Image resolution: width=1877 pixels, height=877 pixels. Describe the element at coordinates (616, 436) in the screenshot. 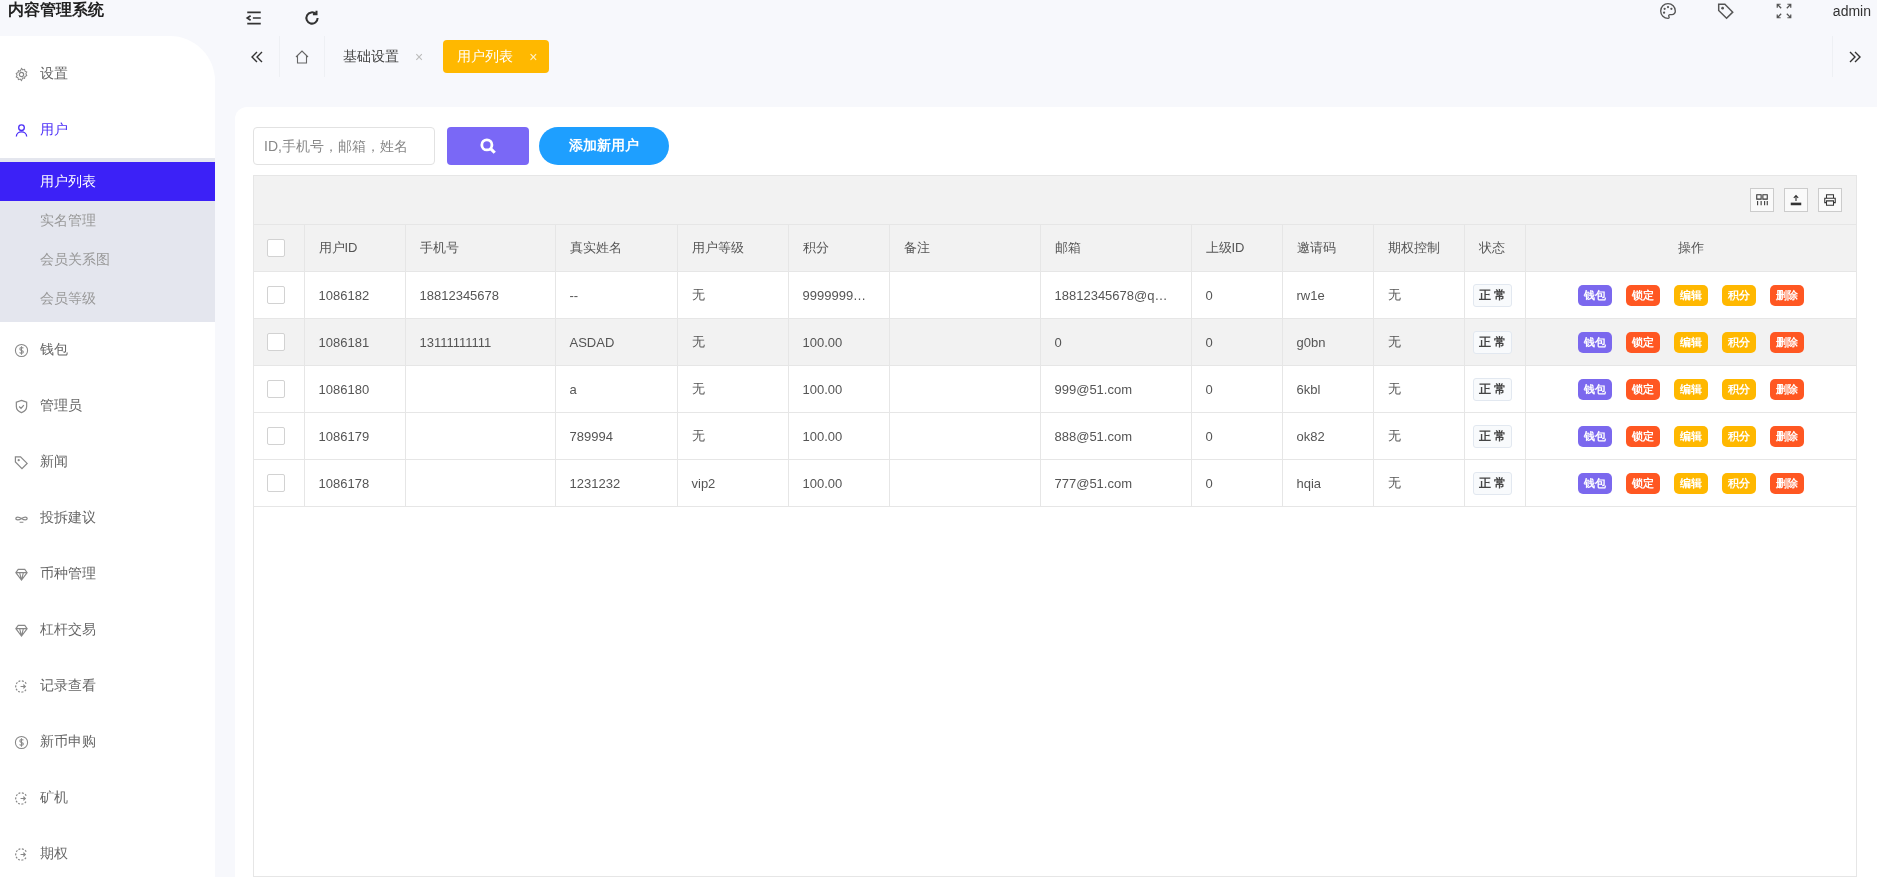

I see `table-cell: 789994` at that location.